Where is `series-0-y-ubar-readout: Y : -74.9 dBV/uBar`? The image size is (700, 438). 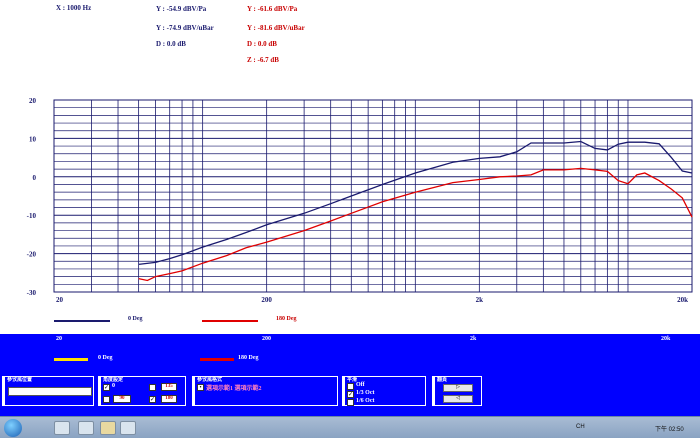 series-0-y-ubar-readout: Y : -74.9 dBV/uBar is located at coordinates (185, 28).